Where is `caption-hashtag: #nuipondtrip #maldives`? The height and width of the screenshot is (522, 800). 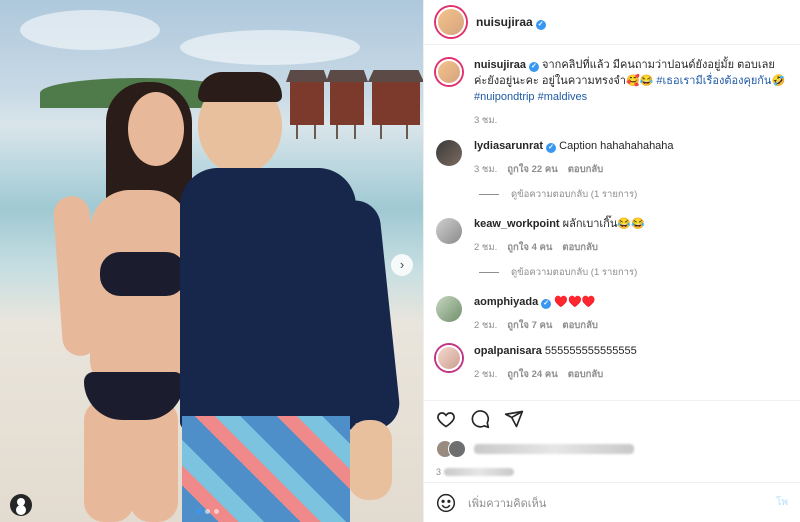 caption-hashtag: #nuipondtrip #maldives is located at coordinates (530, 97).